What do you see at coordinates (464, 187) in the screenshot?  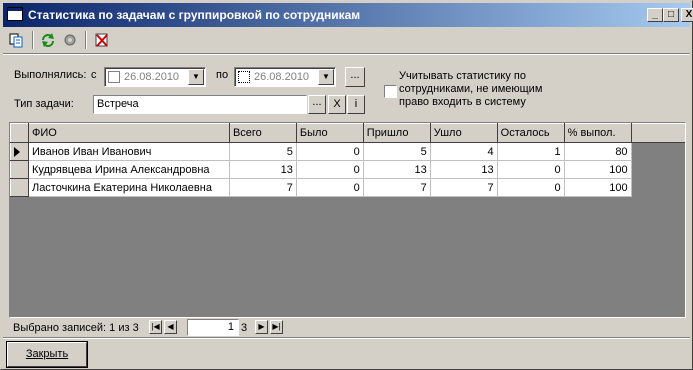 I see `cell-left: 7` at bounding box center [464, 187].